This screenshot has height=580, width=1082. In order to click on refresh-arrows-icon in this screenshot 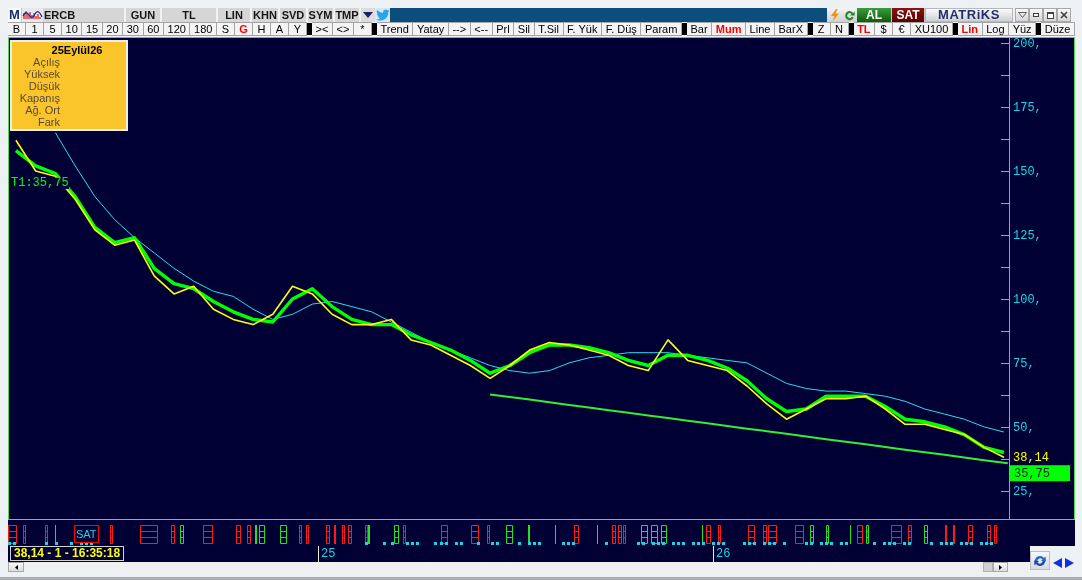, I will do `click(1040, 560)`.